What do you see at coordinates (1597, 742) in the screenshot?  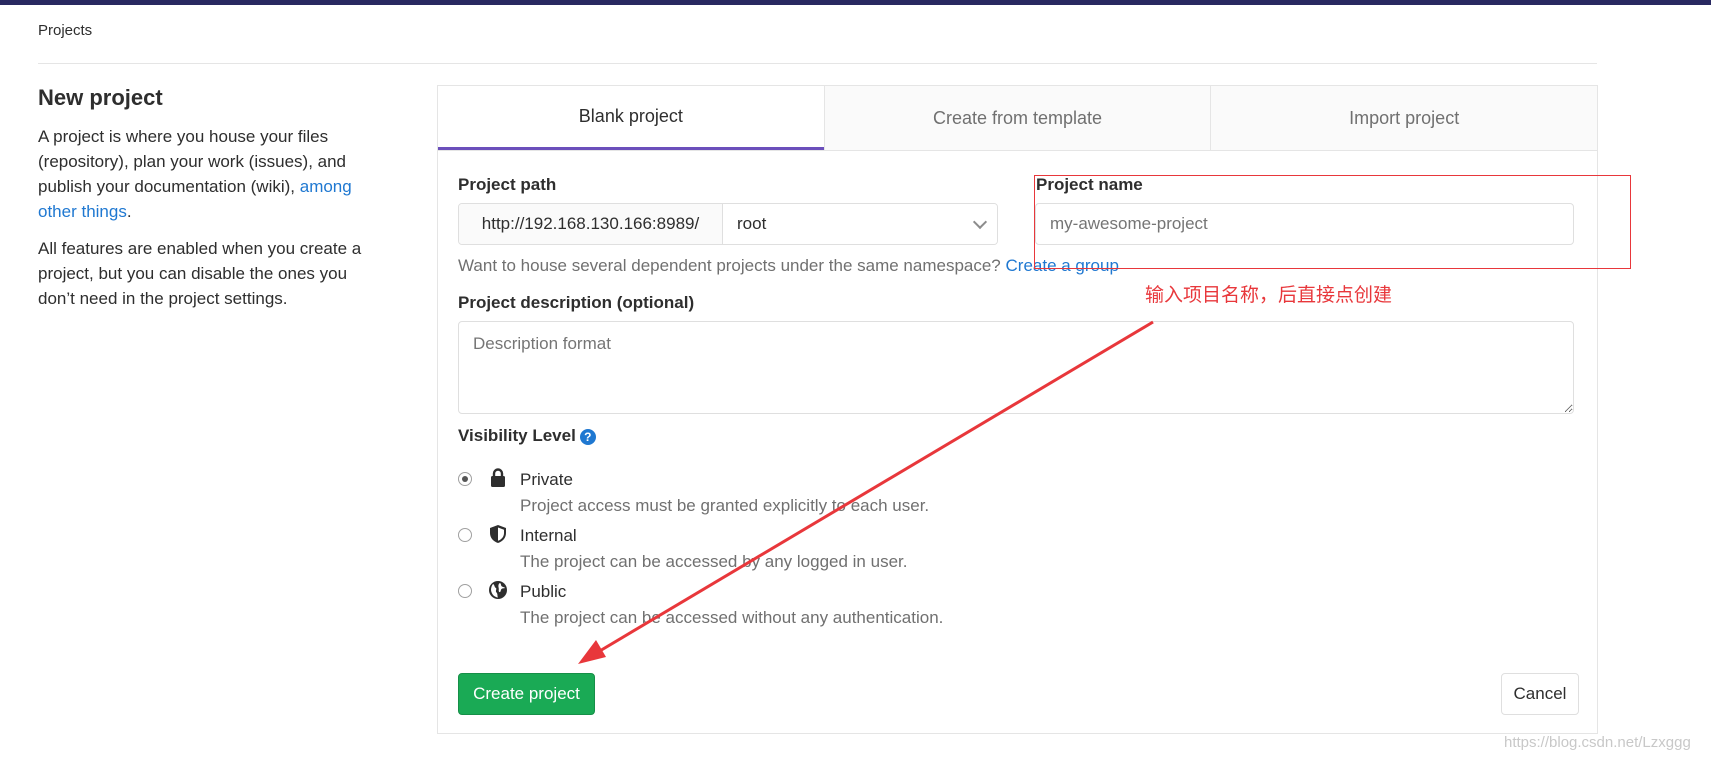 I see `watermark: https://blog.csdn.net/Lzxggg` at bounding box center [1597, 742].